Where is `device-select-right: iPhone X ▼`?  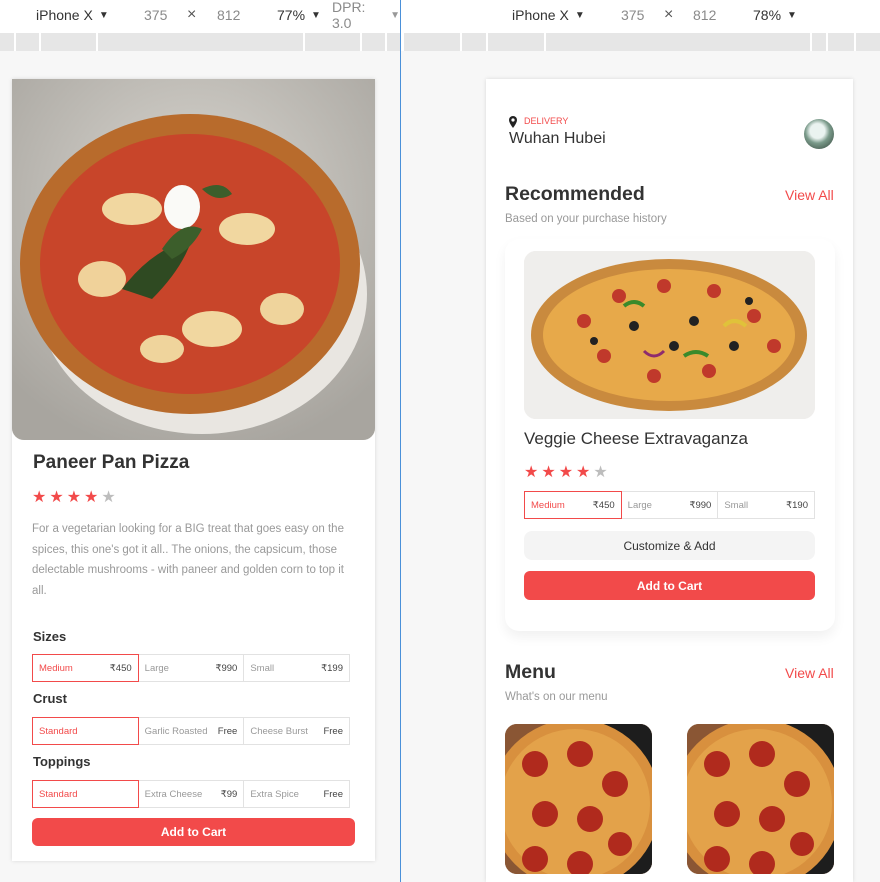 device-select-right: iPhone X ▼ is located at coordinates (548, 15).